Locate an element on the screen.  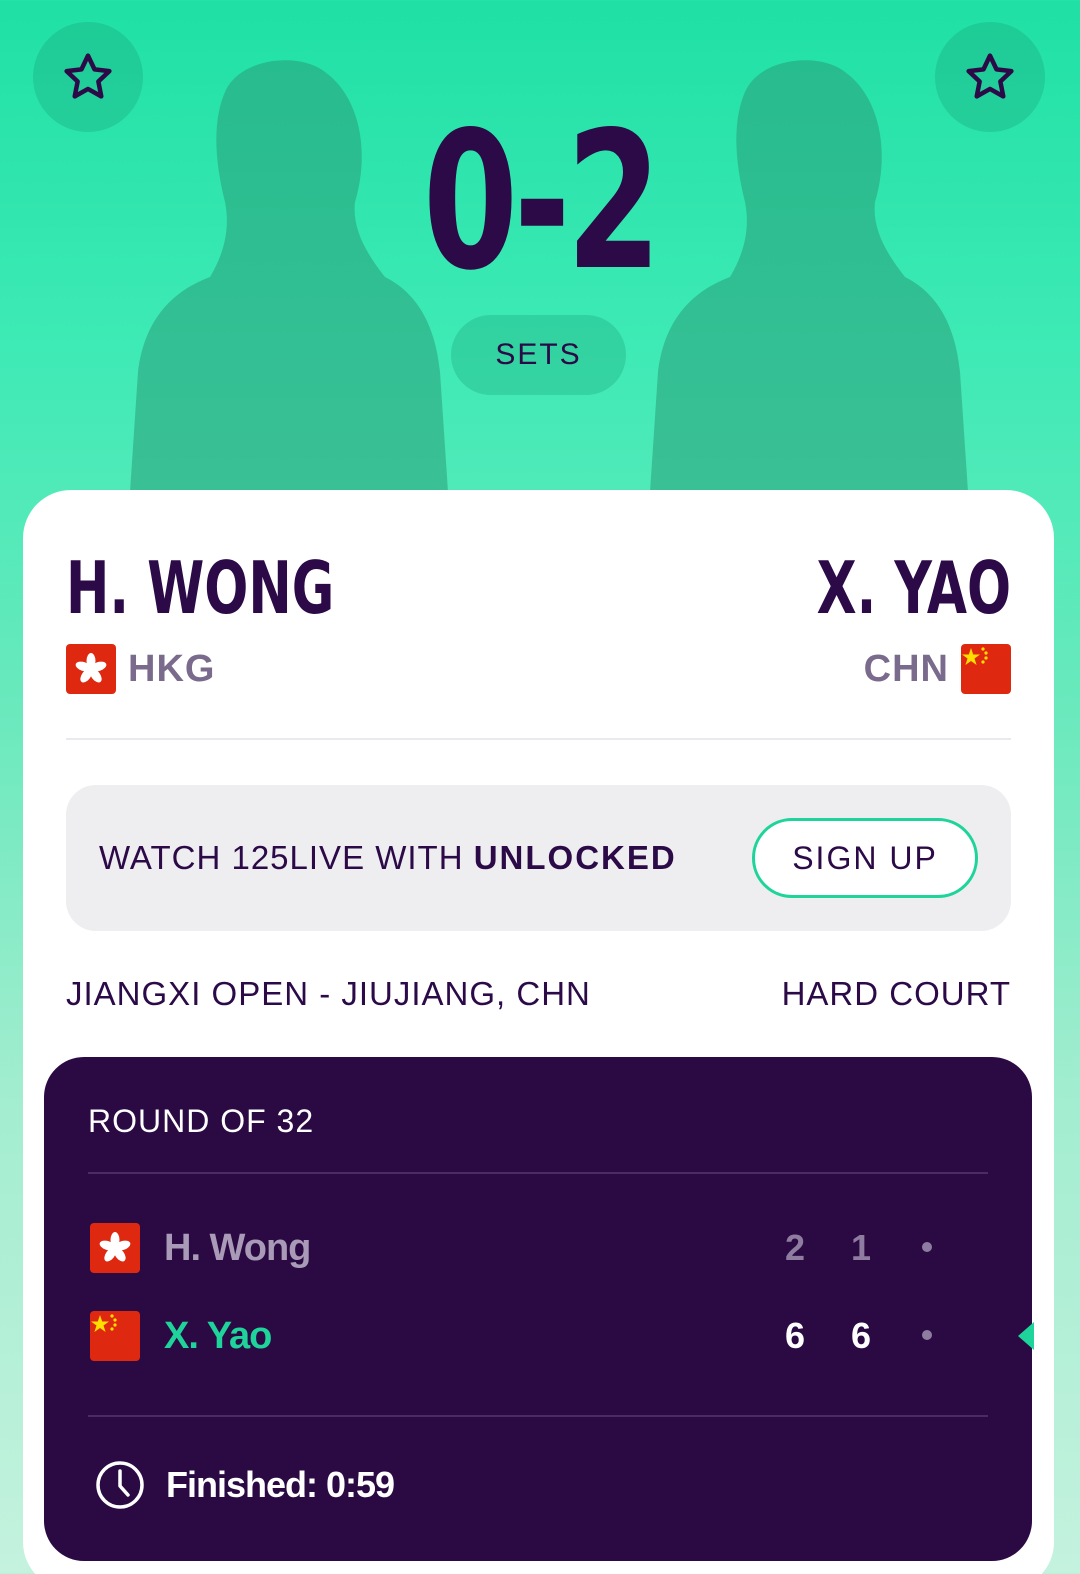
promo-banner: WATCH 125LIVE WITH UNLOCKED SIGN UP is located at coordinates (538, 858).